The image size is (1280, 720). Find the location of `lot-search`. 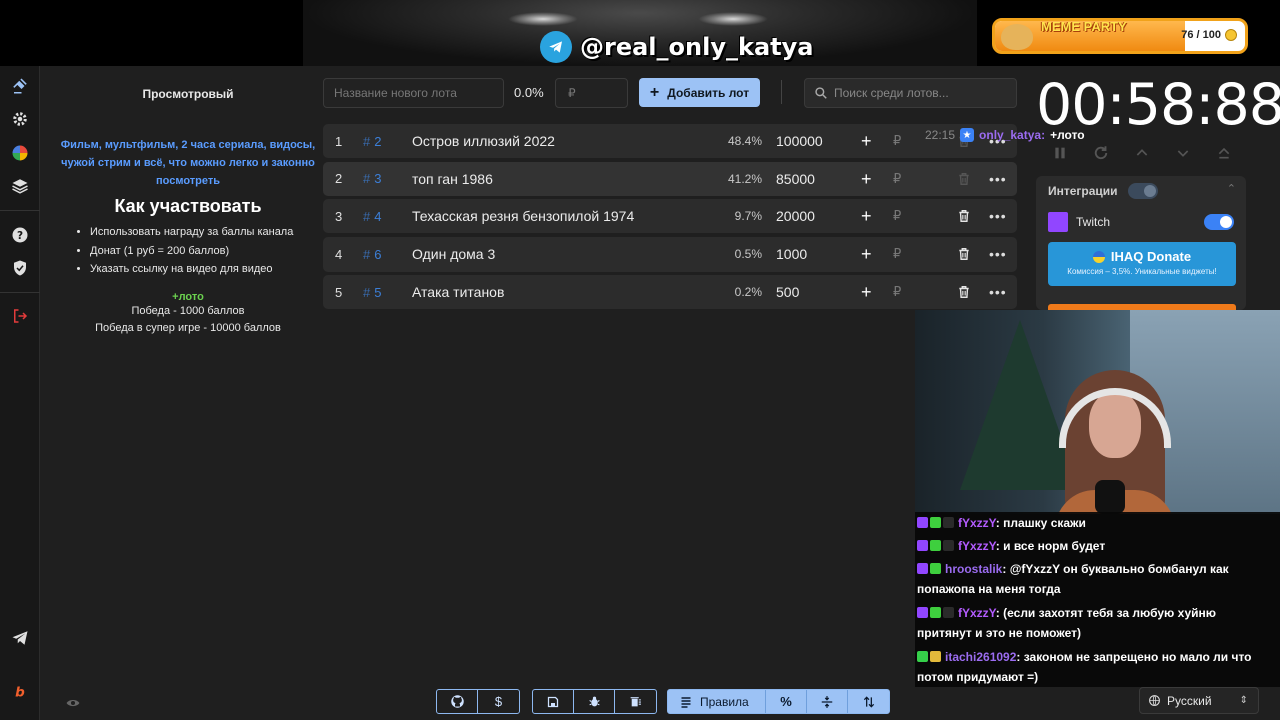

lot-search is located at coordinates (910, 93).